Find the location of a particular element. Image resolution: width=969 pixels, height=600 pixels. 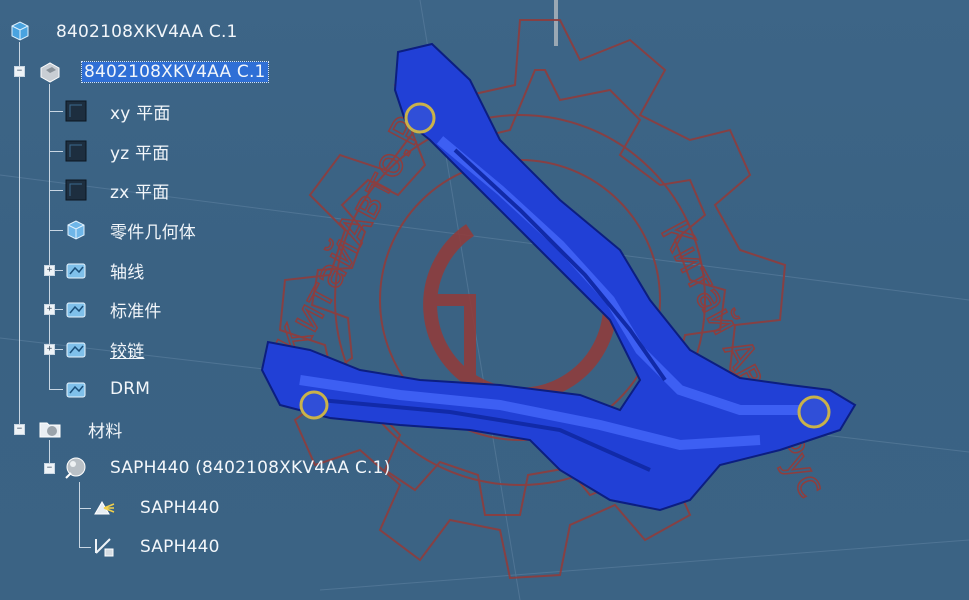

tree-node-hinge-set: 铰链 is located at coordinates (104, 349).